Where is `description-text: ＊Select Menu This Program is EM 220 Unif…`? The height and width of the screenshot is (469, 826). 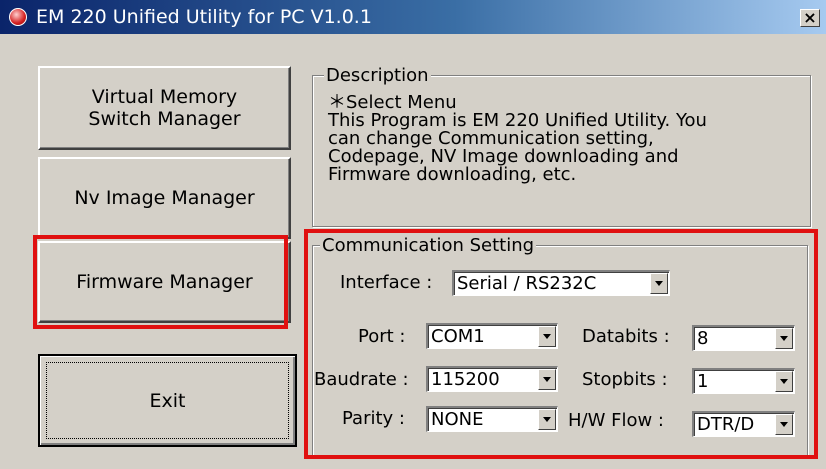 description-text: ＊Select Menu This Program is EM 220 Unif… is located at coordinates (563, 139).